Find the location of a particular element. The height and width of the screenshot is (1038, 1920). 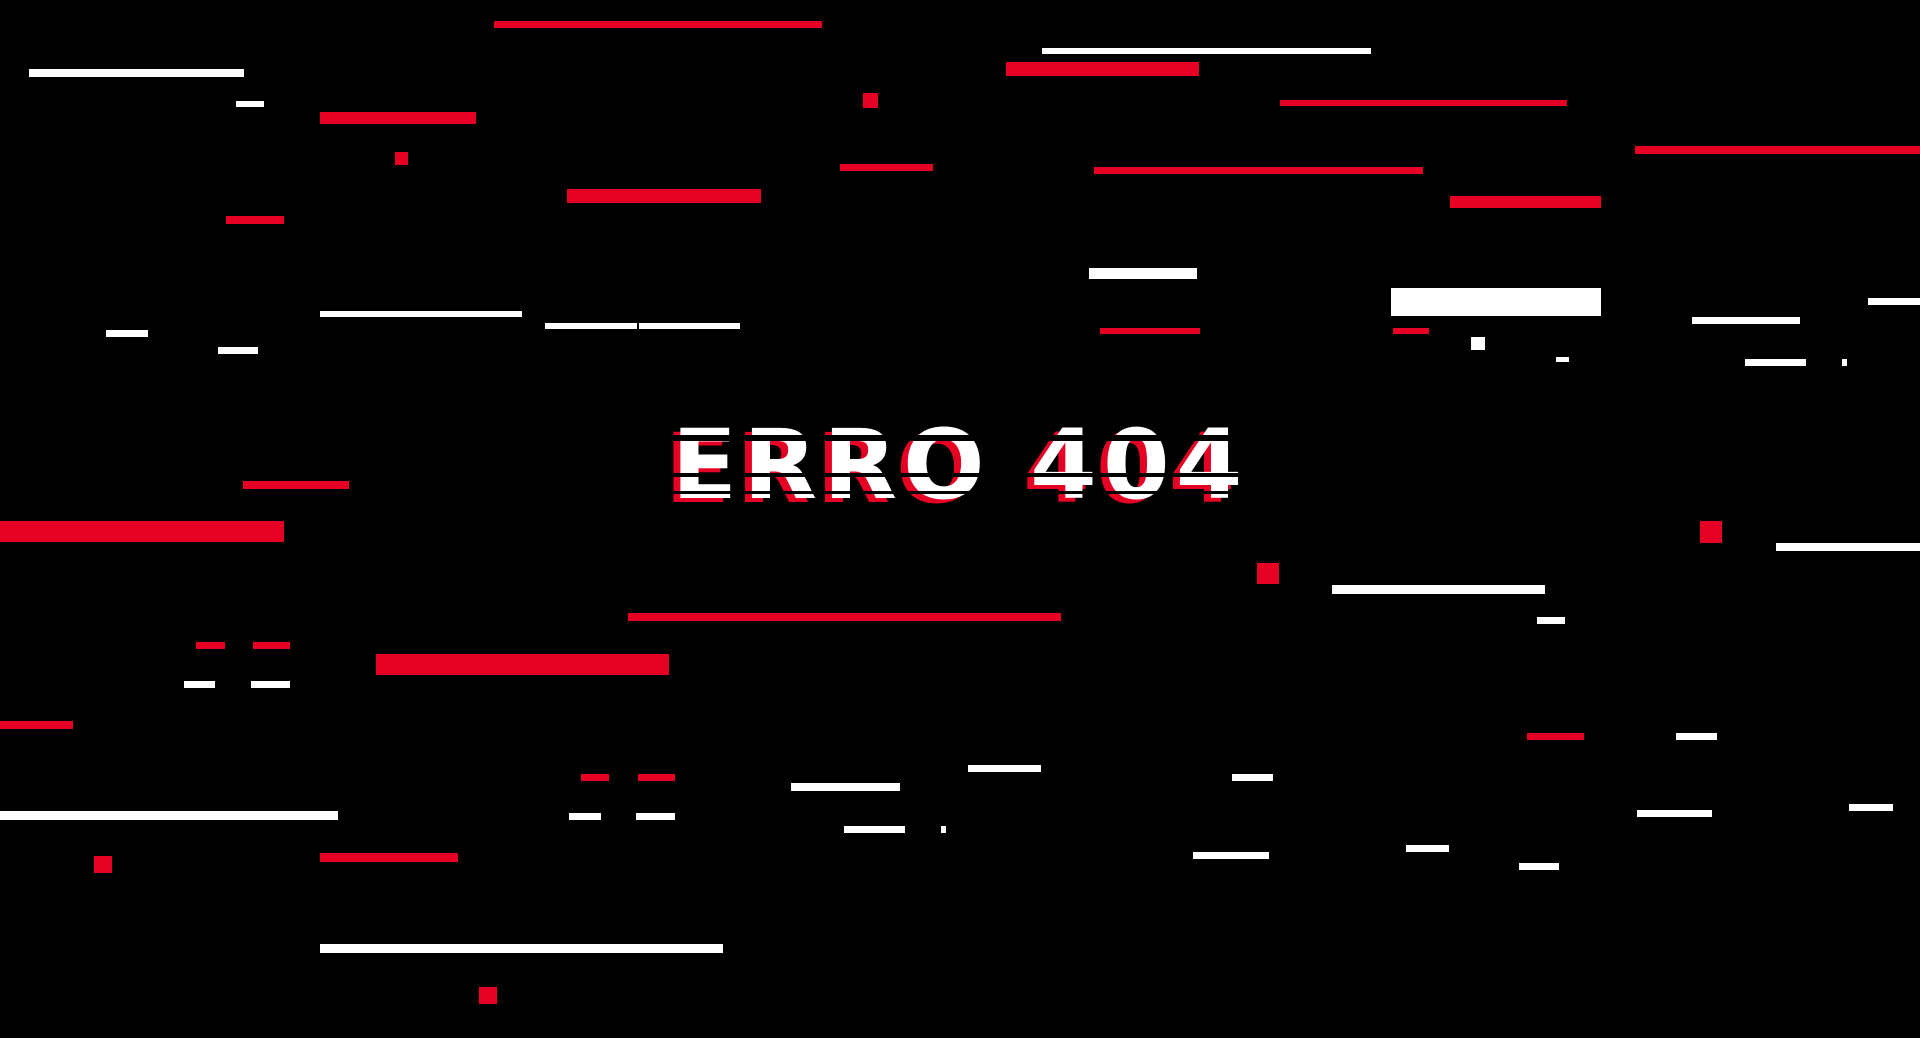

error-heading-text: ERRO 404 is located at coordinates (960, 465).